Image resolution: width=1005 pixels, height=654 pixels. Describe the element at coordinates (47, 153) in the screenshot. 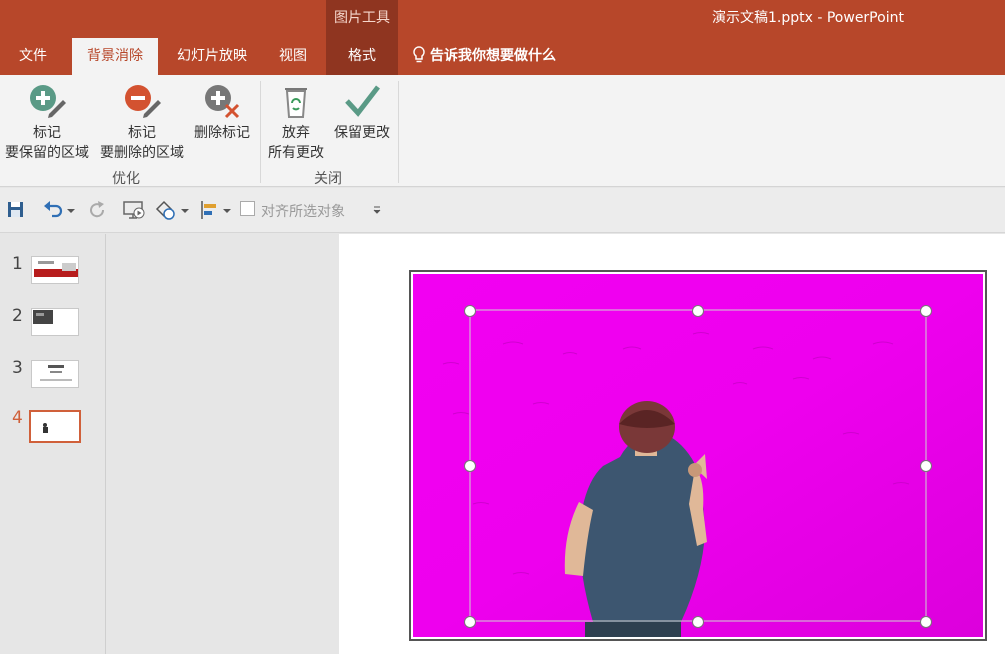

I see `mark-keep-line2: 要保留的区域` at that location.